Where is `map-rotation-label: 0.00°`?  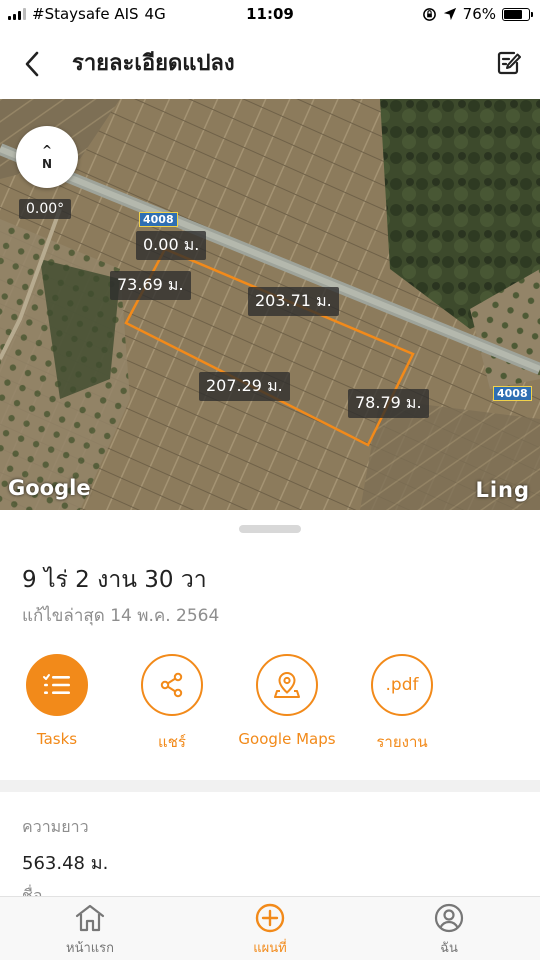
map-rotation-label: 0.00° is located at coordinates (45, 209).